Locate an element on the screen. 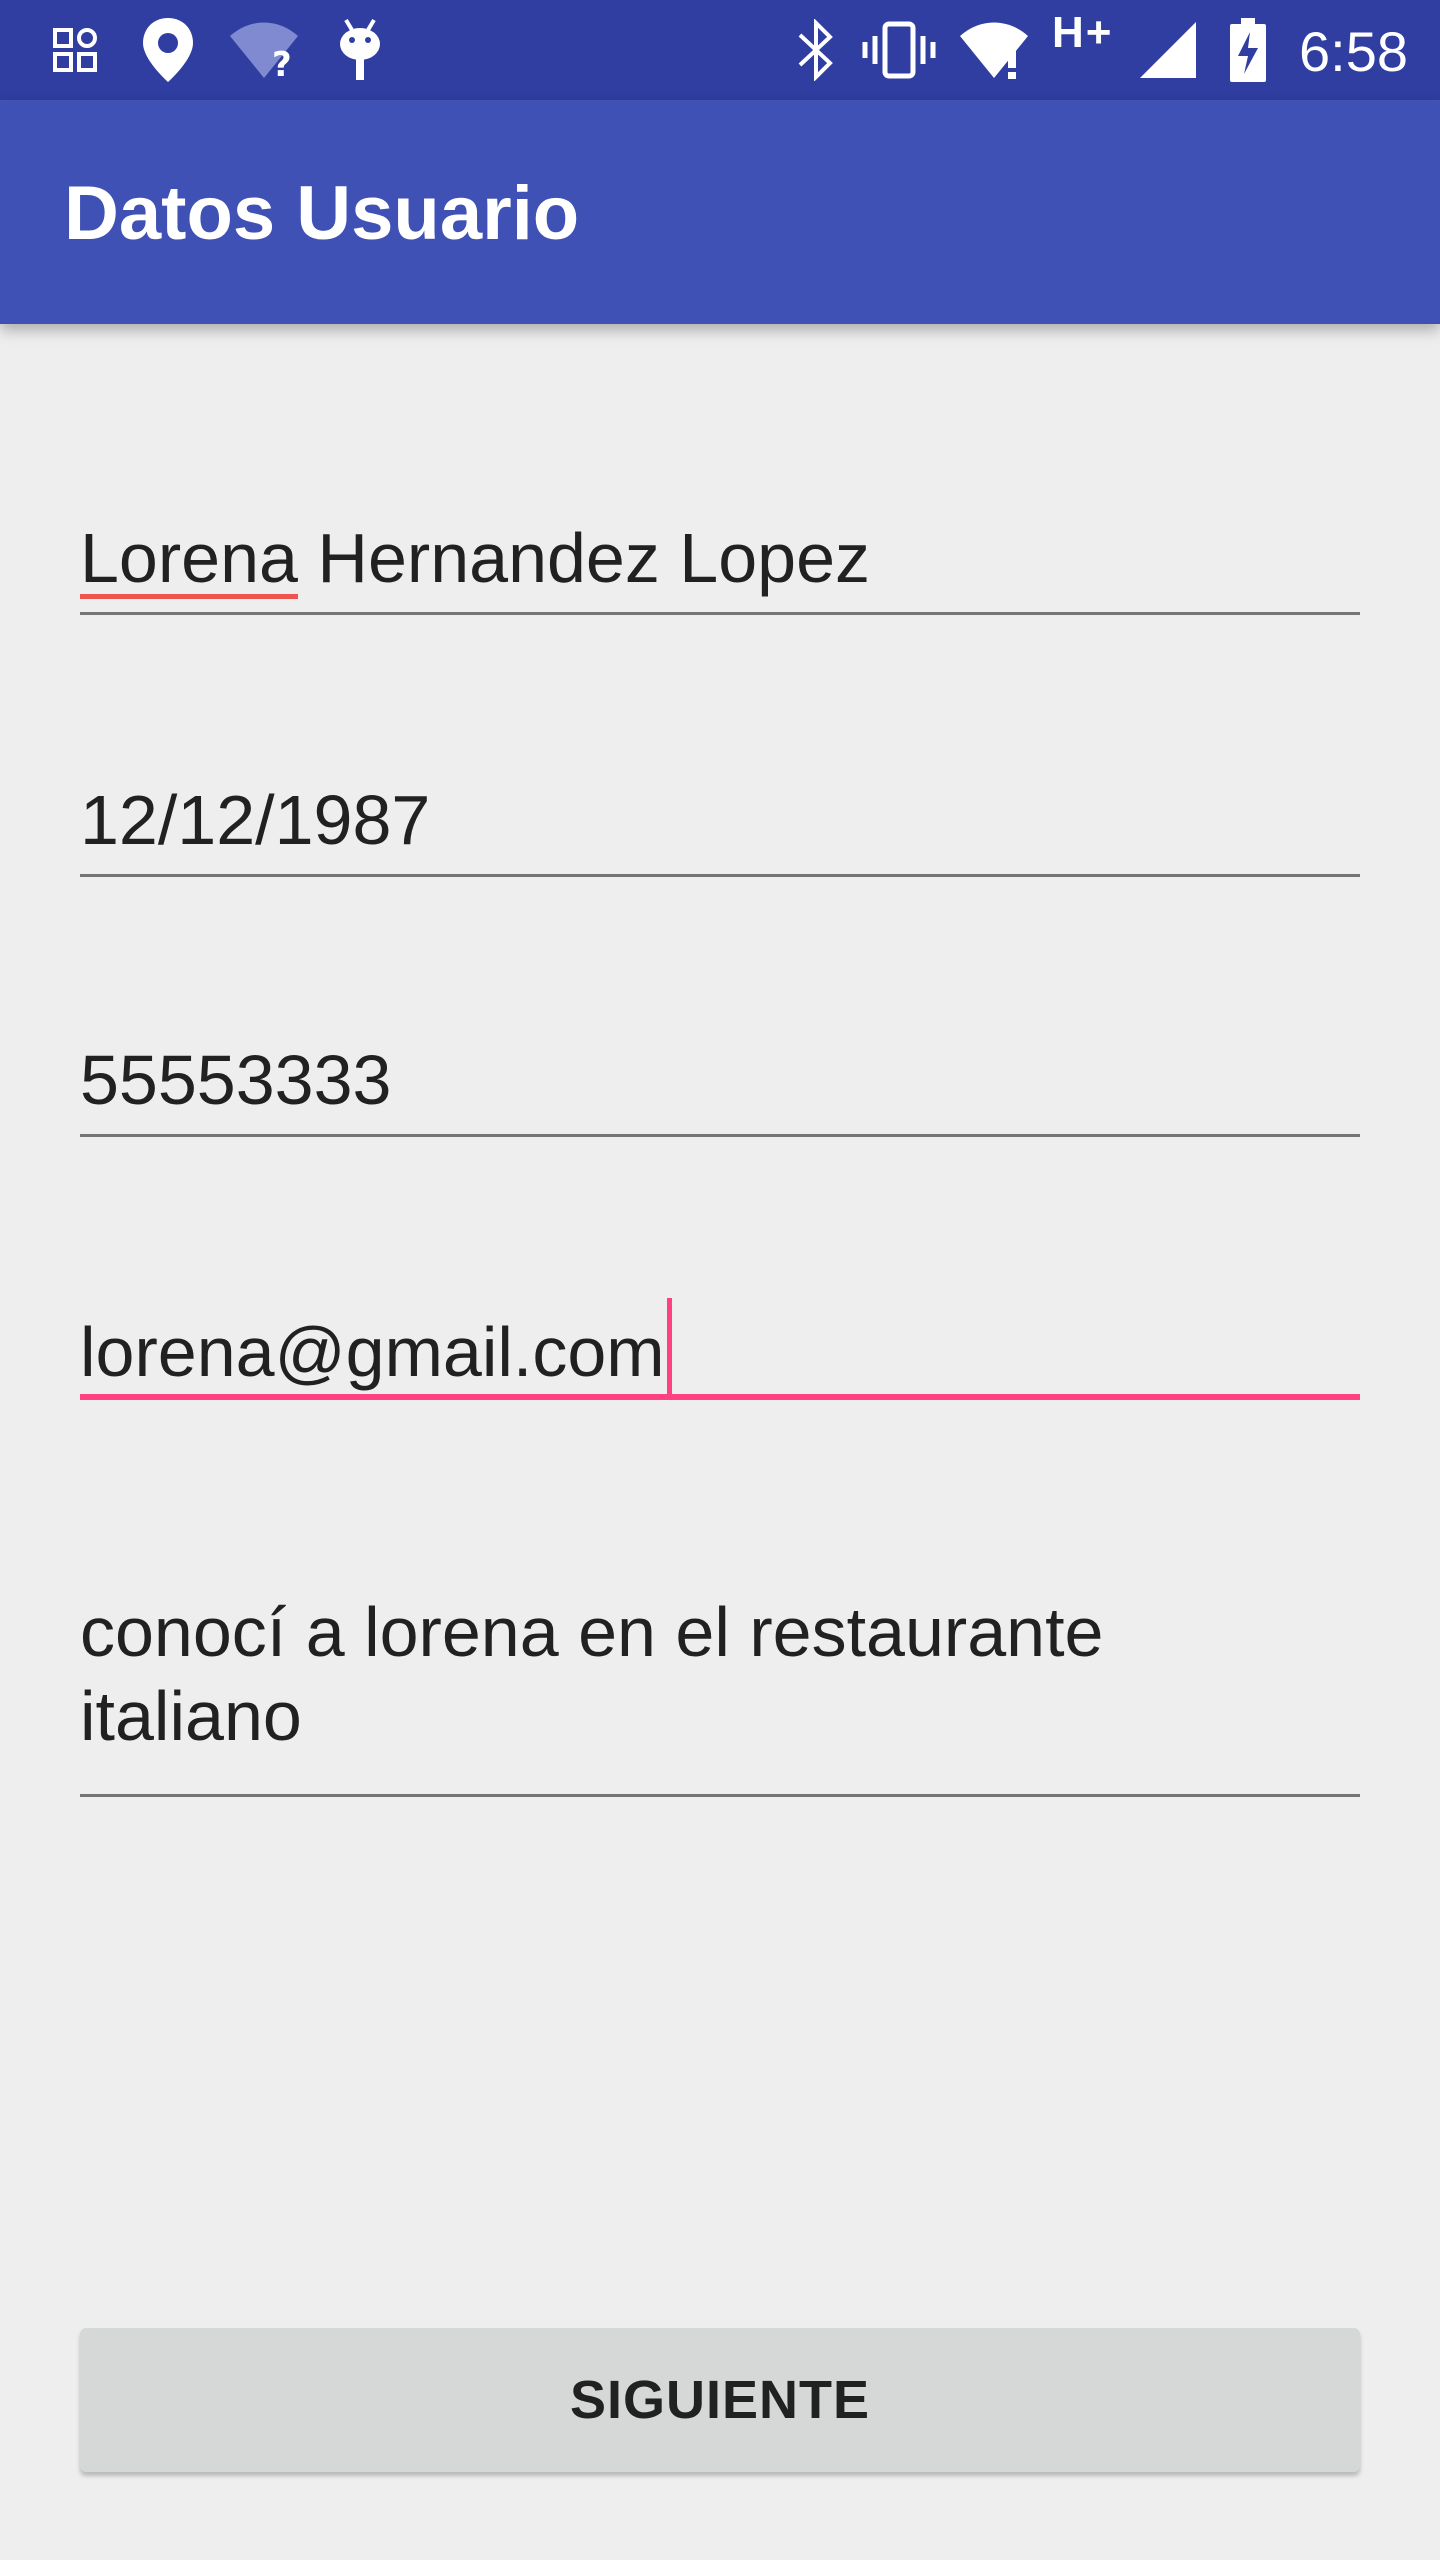 This screenshot has height=2560, width=1440. name-field: Lorena Hernandez Lopez is located at coordinates (720, 566).